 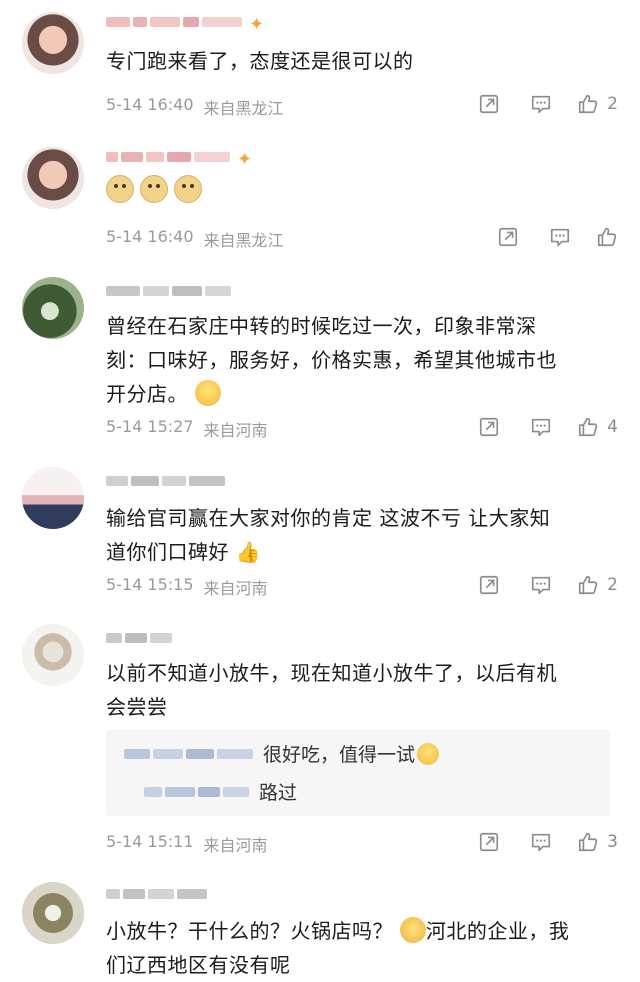 What do you see at coordinates (249, 931) in the screenshot?
I see `comment-text-line: 小放牛？干什么的？火锅店吗？` at bounding box center [249, 931].